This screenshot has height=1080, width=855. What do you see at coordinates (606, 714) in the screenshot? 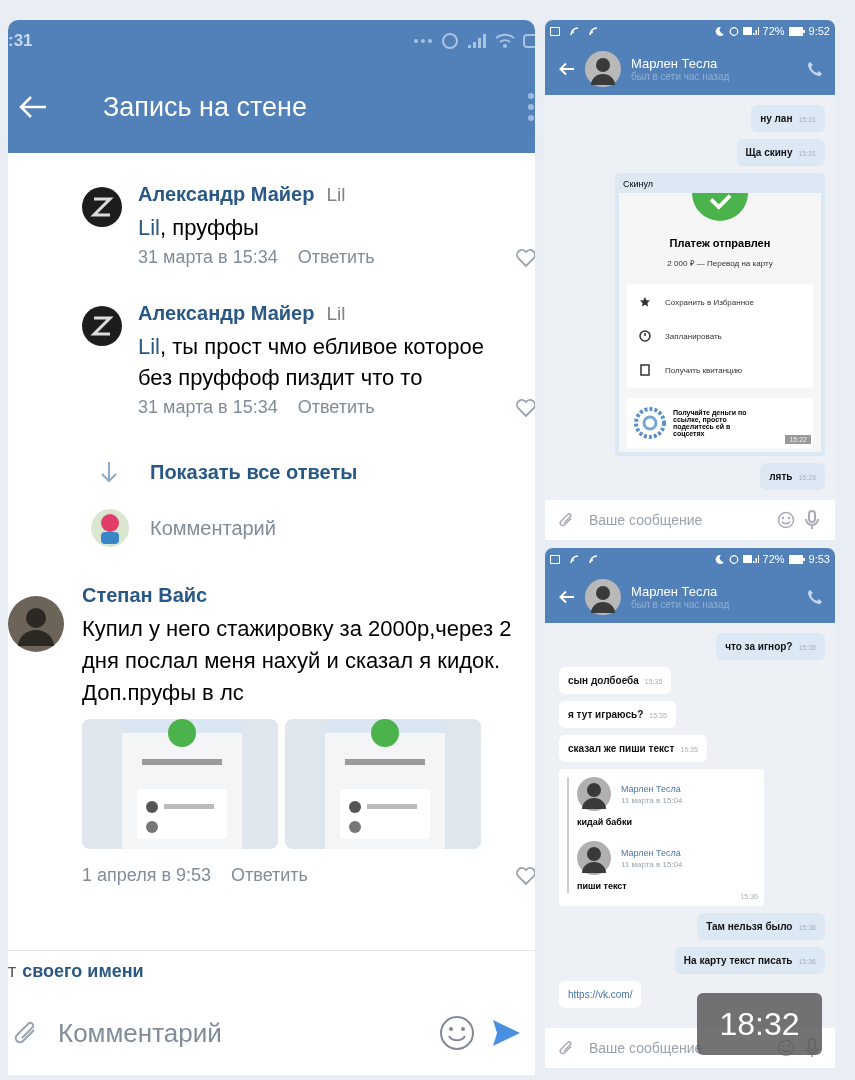
I see `message-text: я тут играюсь?` at bounding box center [606, 714].